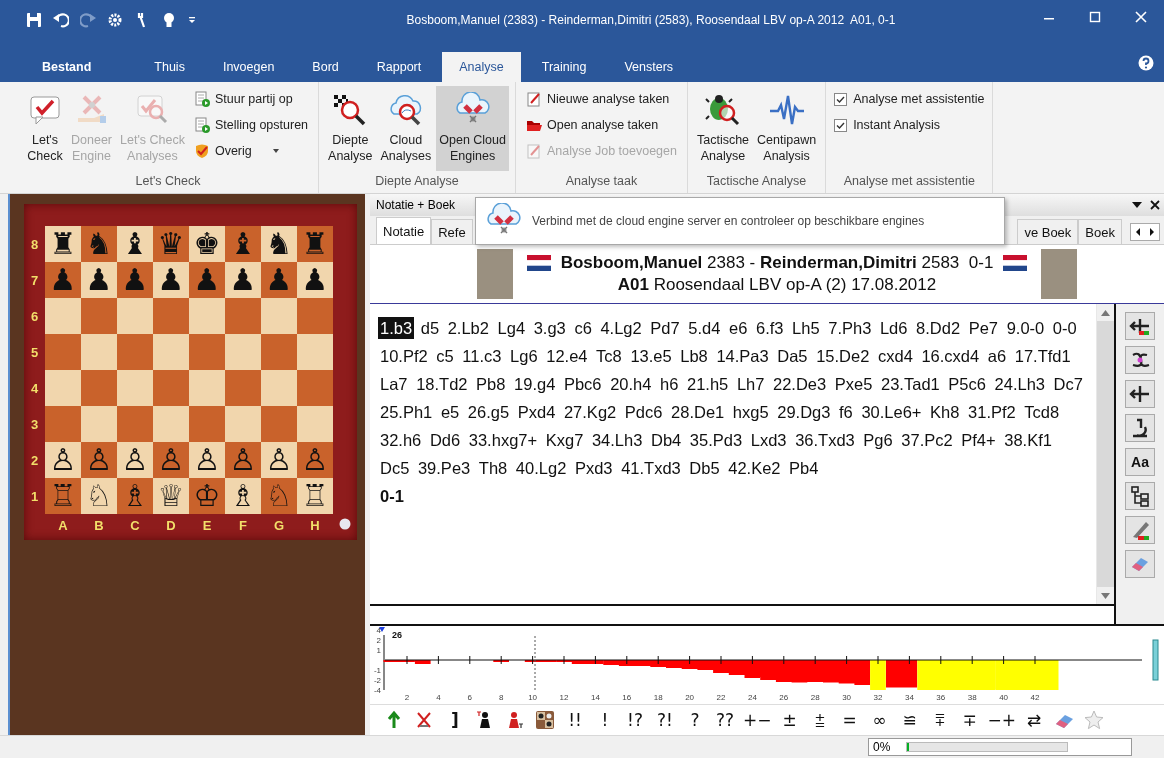 The width and height of the screenshot is (1164, 758). What do you see at coordinates (430, 328) in the screenshot?
I see `move-text: d5` at bounding box center [430, 328].